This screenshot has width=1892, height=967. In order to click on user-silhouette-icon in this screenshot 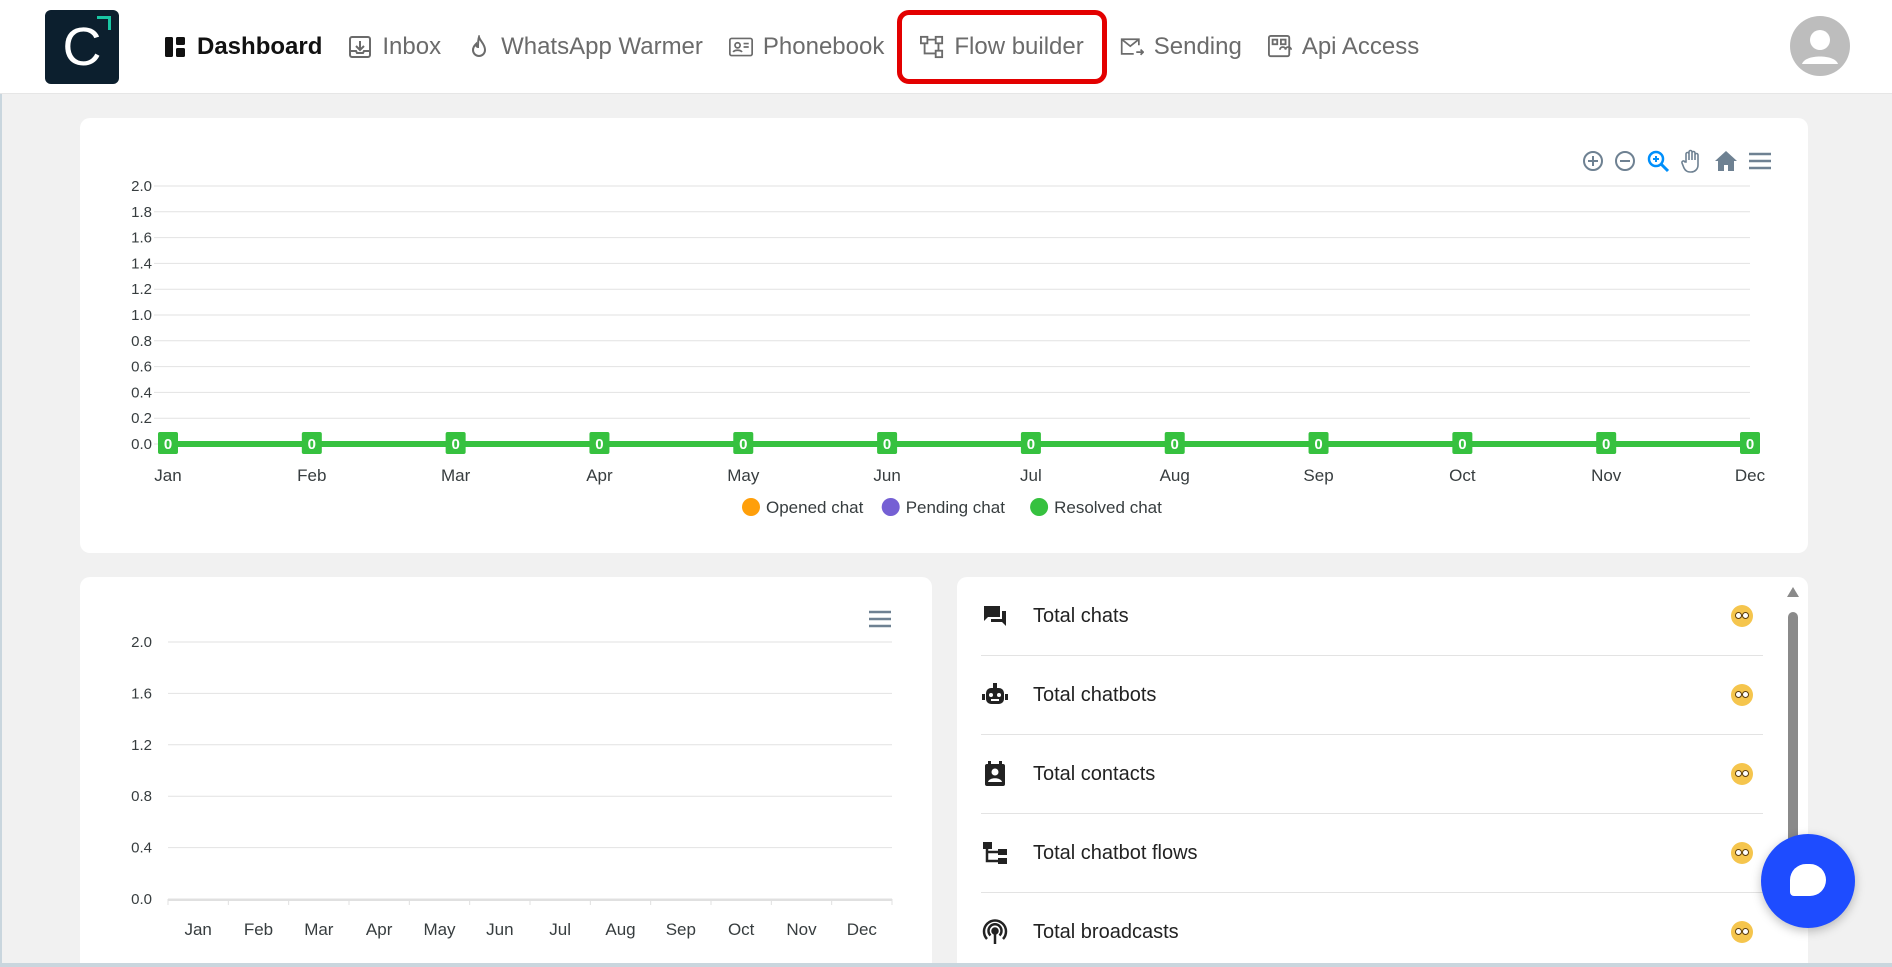, I will do `click(1820, 47)`.